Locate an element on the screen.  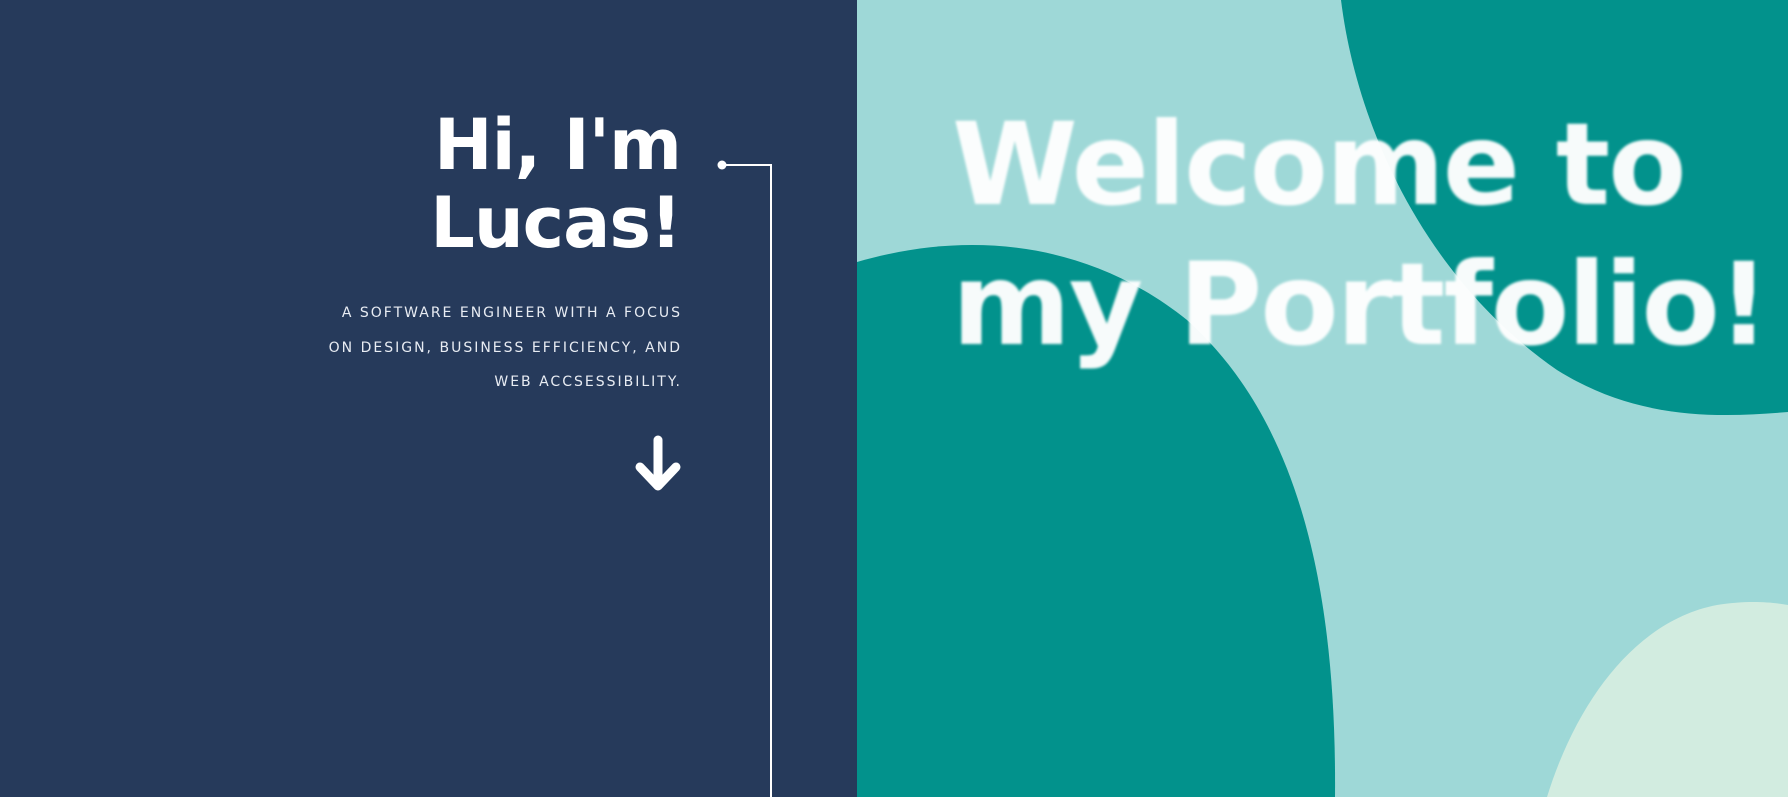
hero-heading-line-2: Lucas! is located at coordinates (556, 223).